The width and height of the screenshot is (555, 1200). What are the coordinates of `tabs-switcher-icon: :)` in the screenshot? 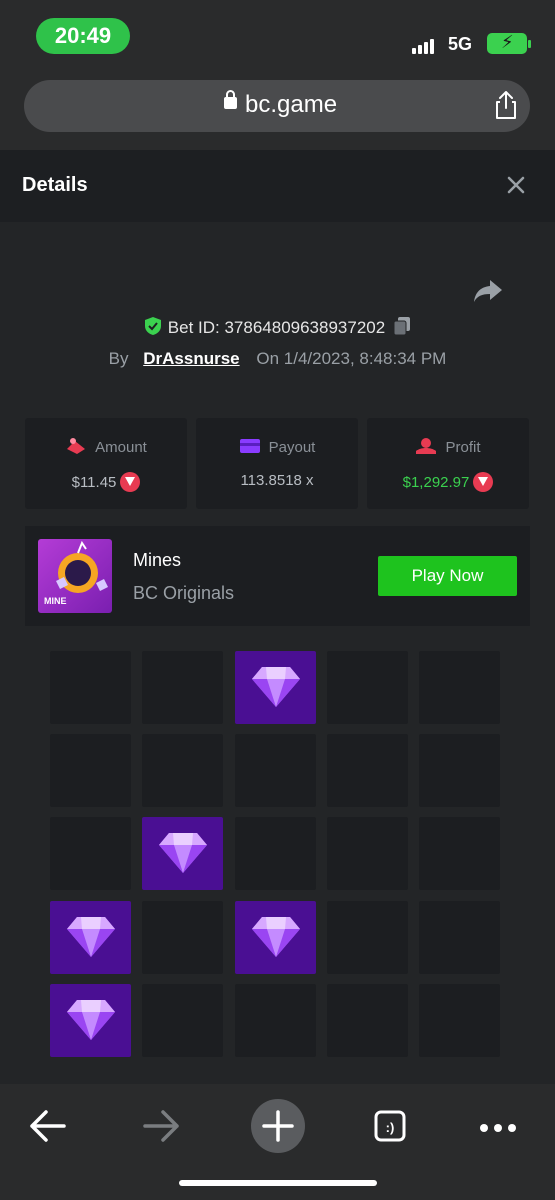 It's located at (391, 1126).